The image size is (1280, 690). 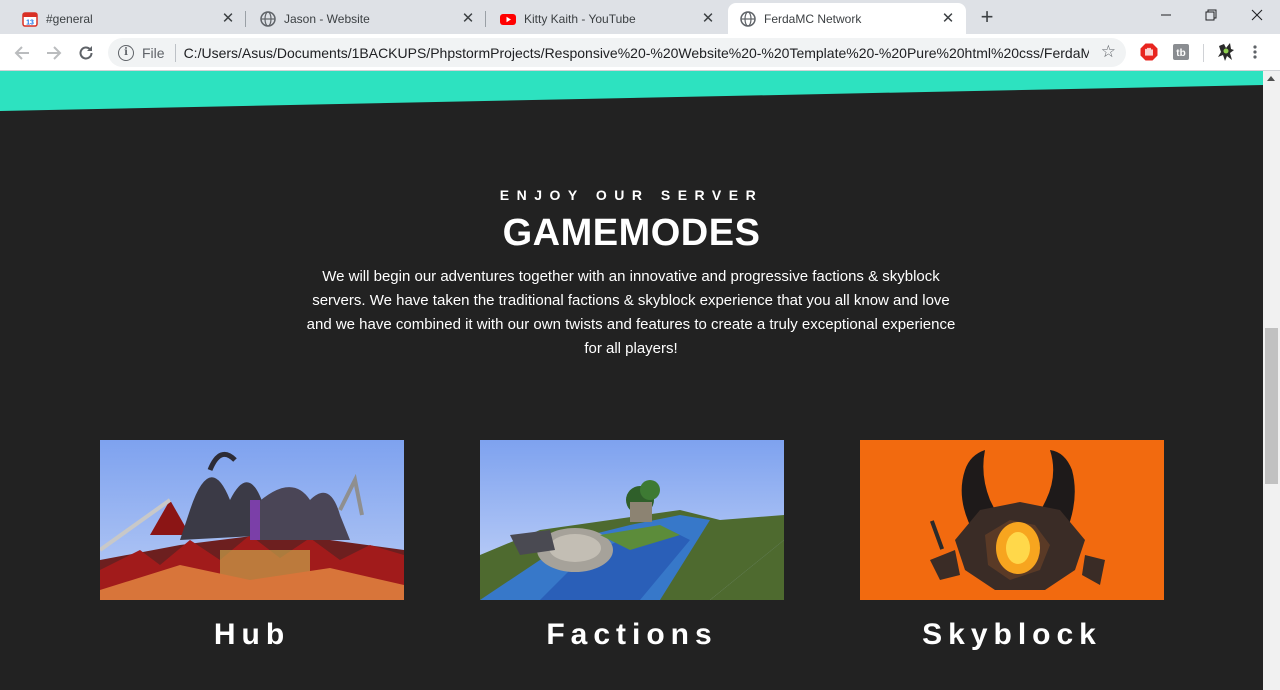 I want to click on close-icon, so click(x=1257, y=15).